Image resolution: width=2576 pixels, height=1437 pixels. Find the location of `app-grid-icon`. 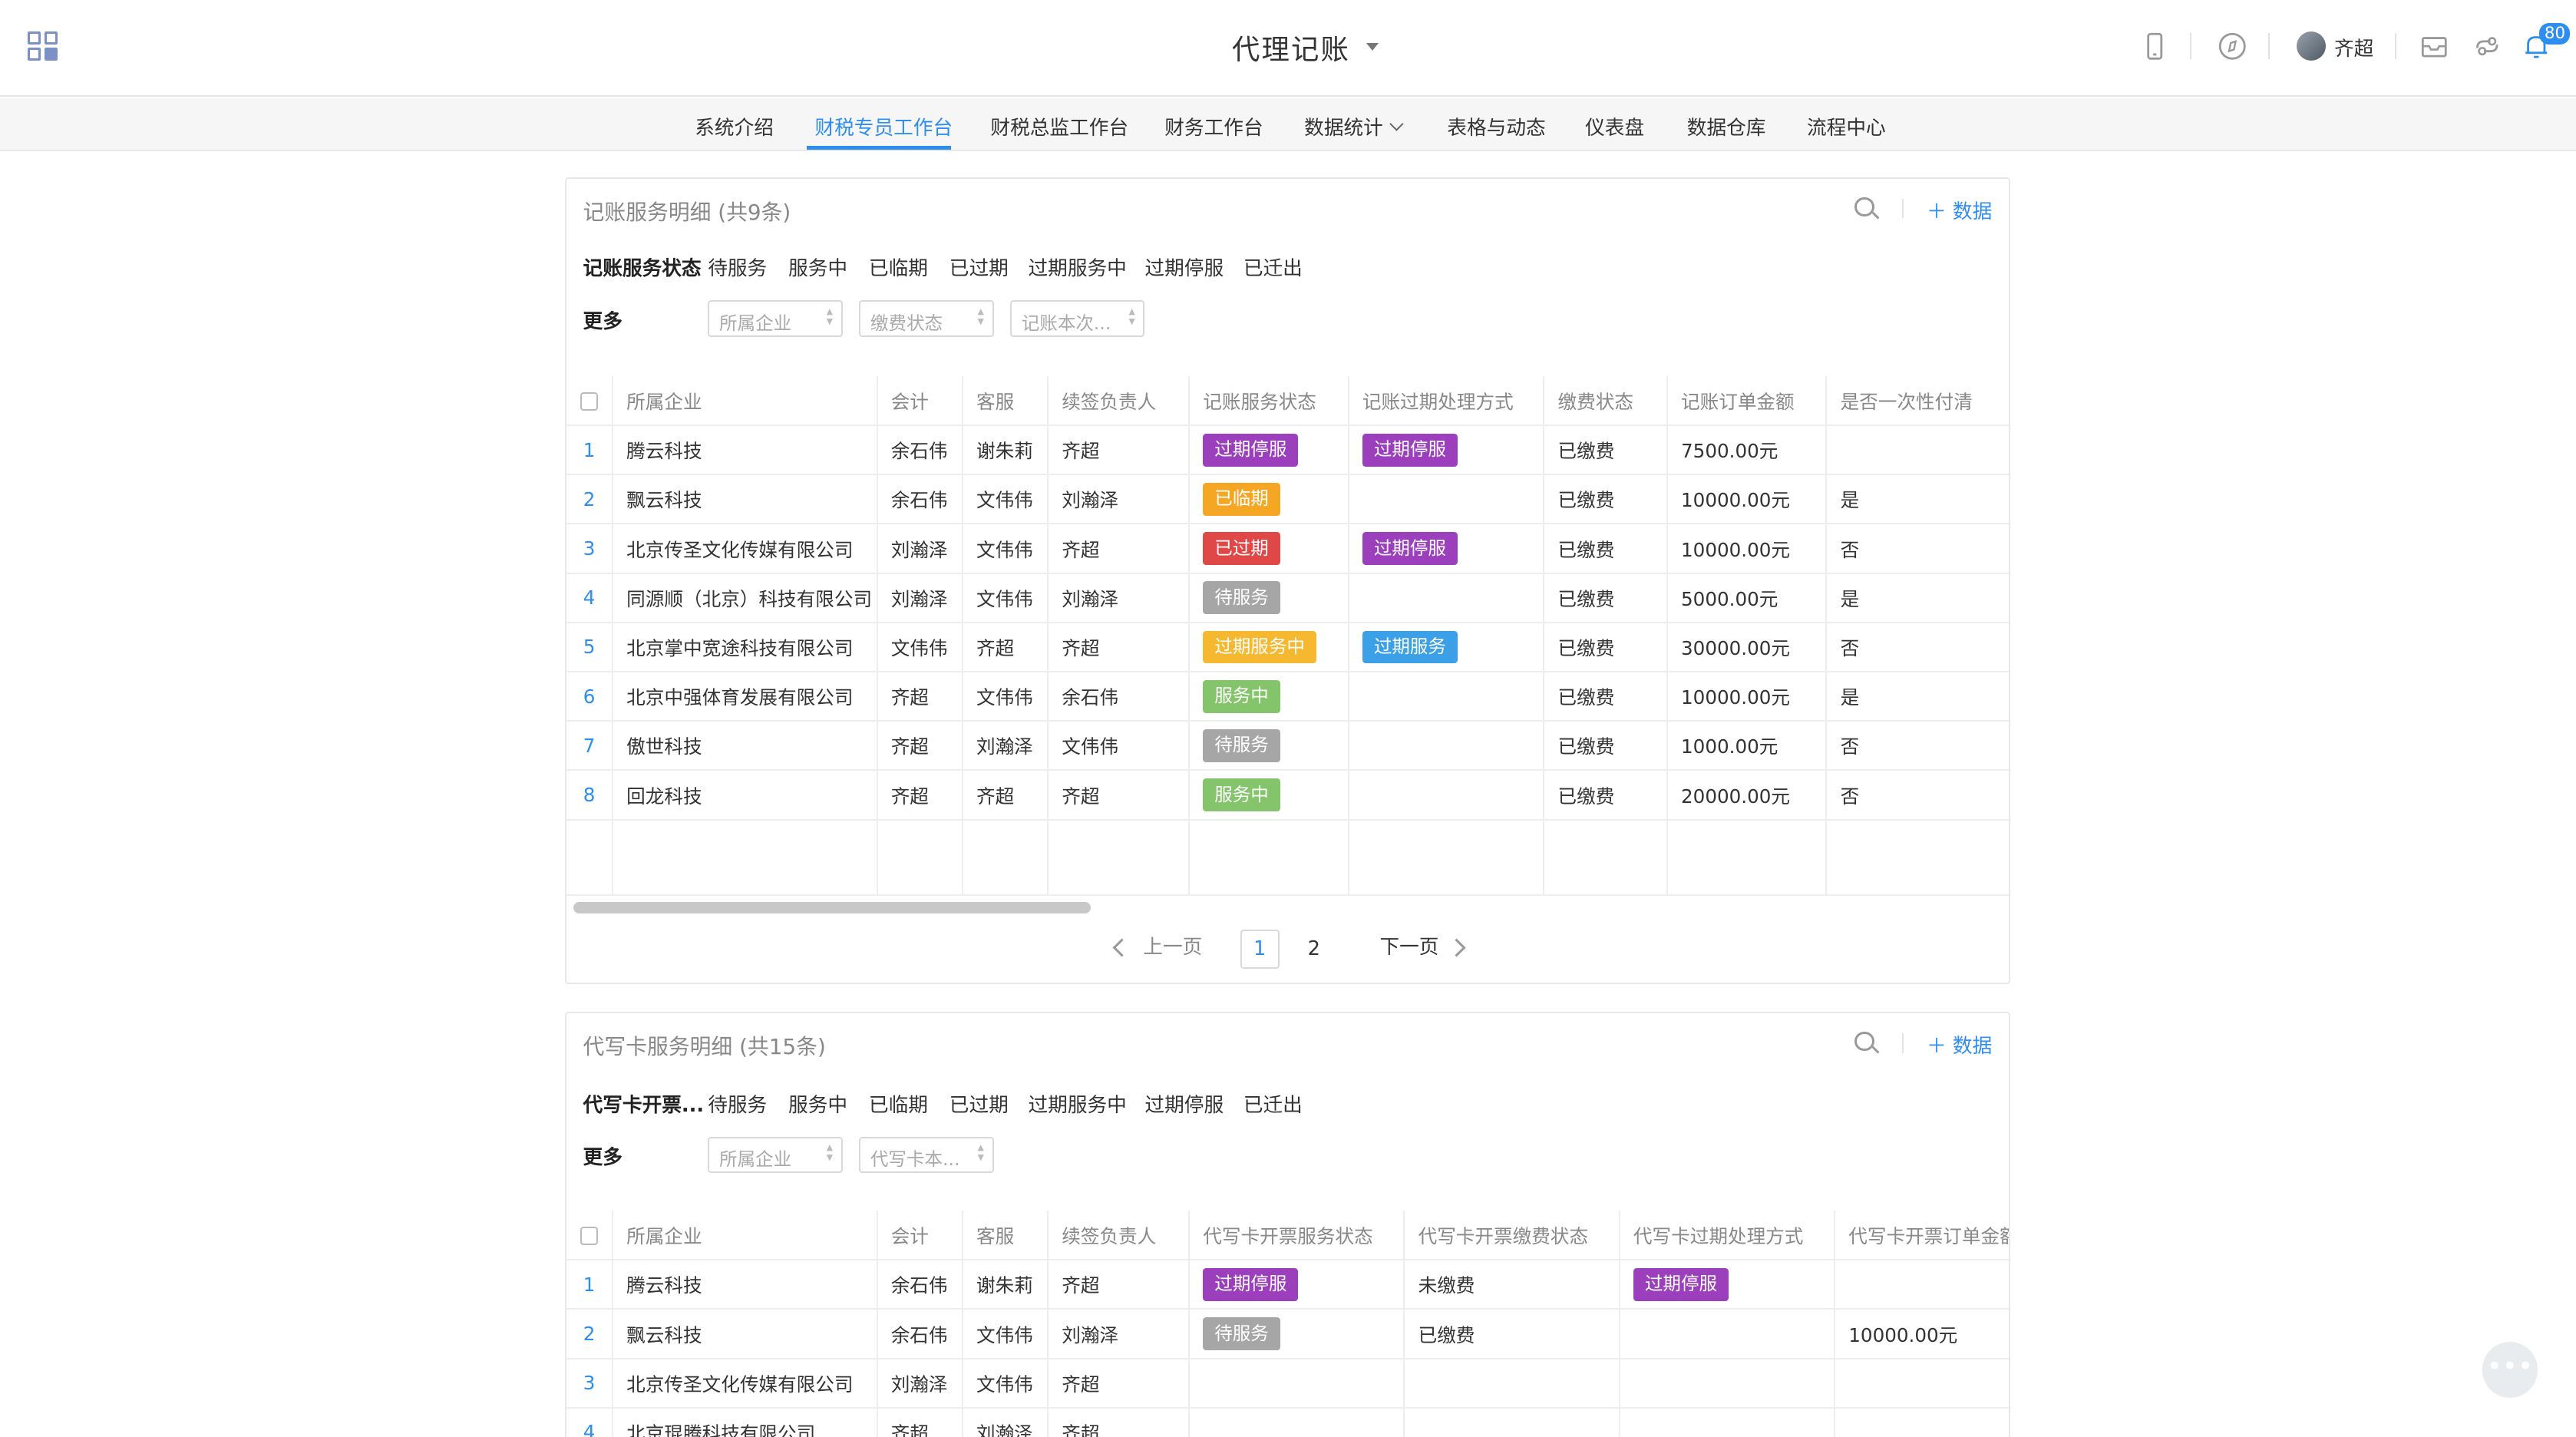

app-grid-icon is located at coordinates (43, 47).